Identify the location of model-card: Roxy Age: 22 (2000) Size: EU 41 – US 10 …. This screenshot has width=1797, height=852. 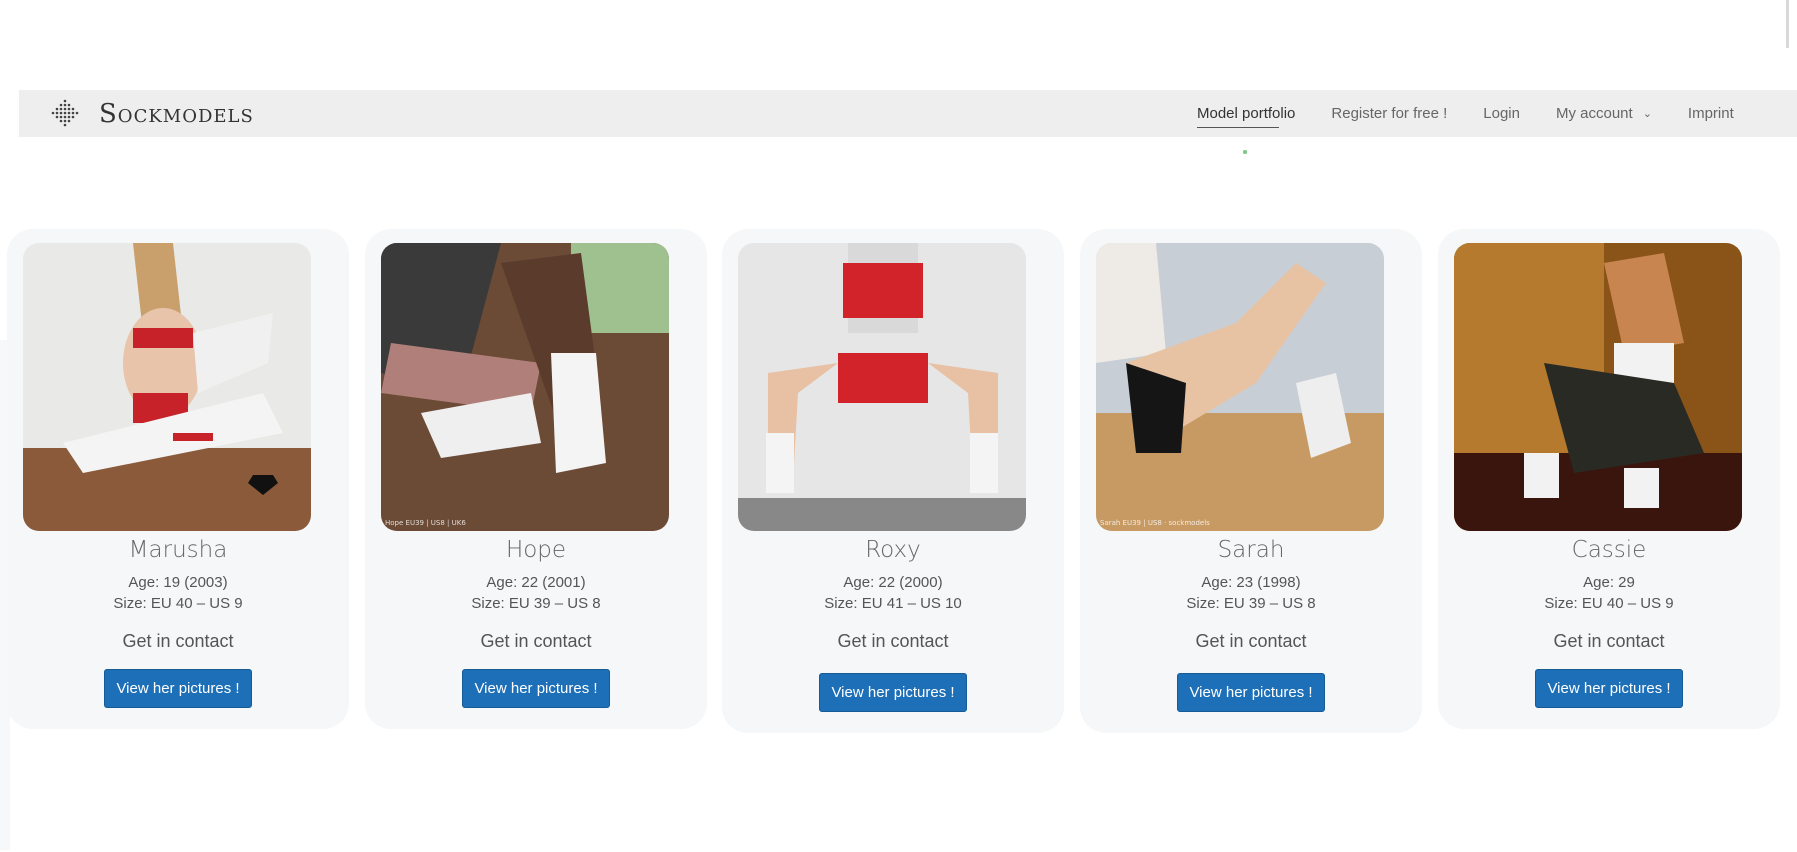
(893, 481).